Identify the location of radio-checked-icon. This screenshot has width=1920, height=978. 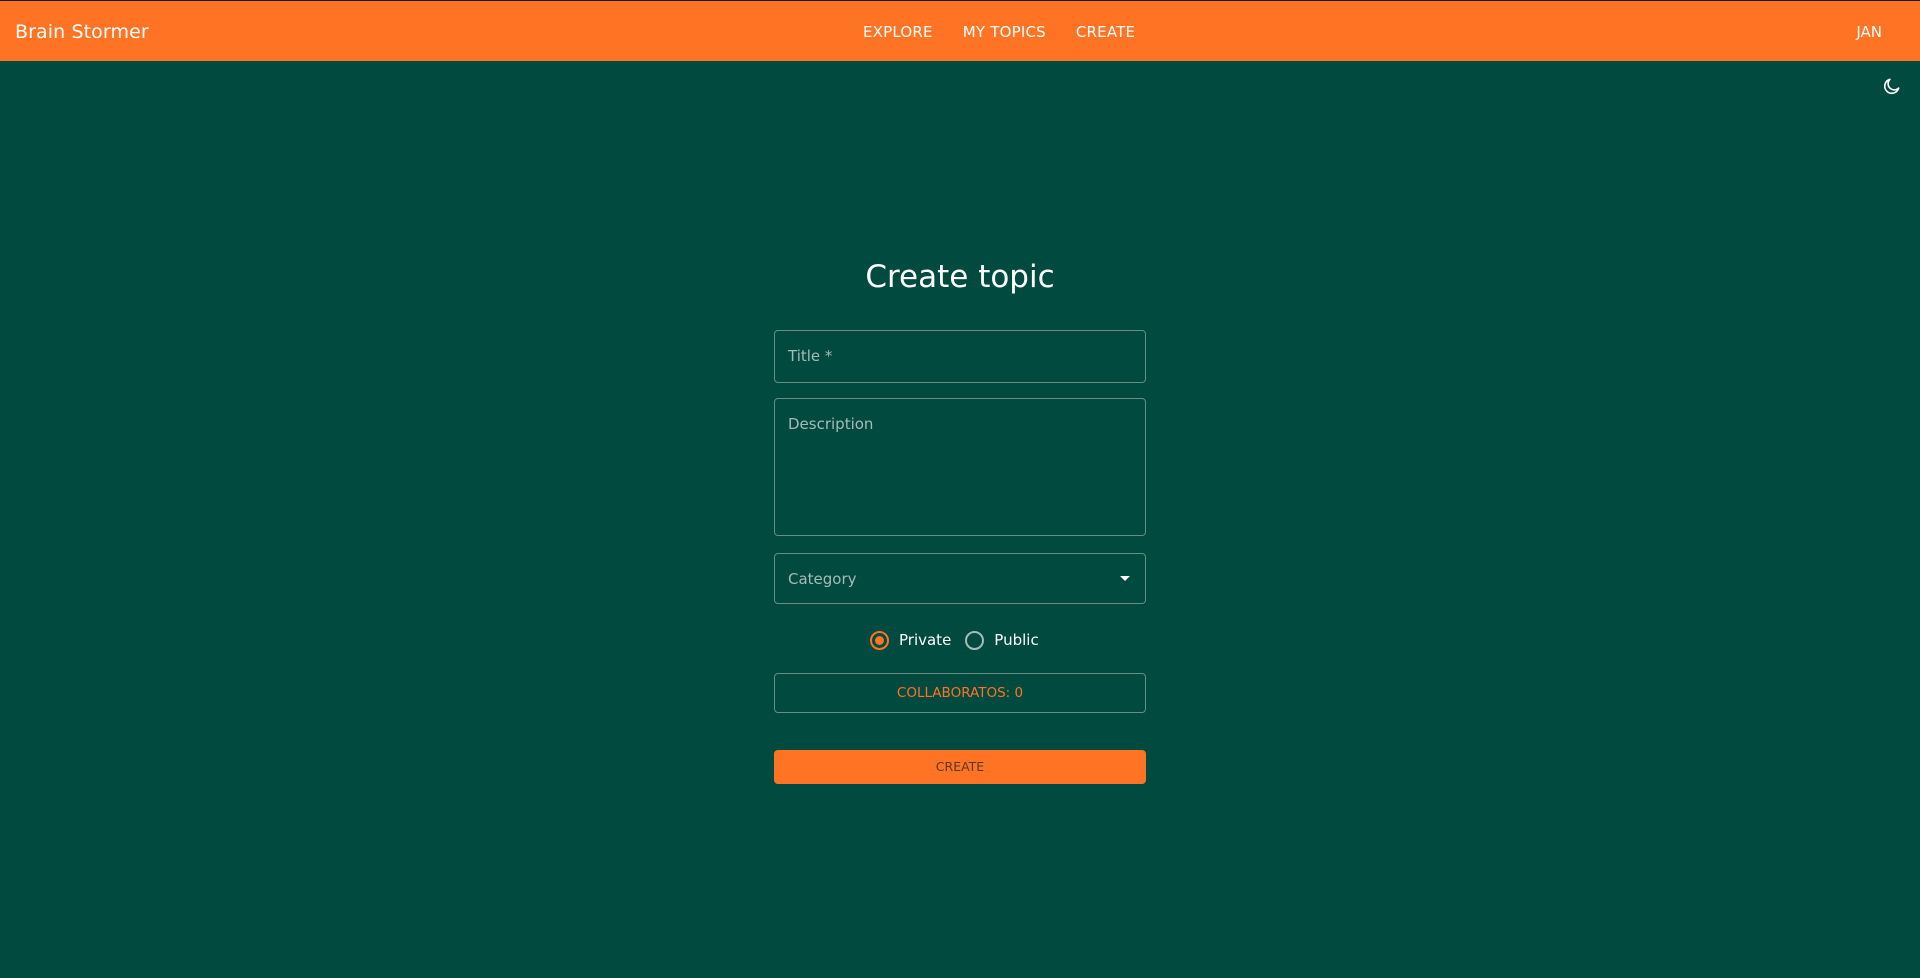
(879, 640).